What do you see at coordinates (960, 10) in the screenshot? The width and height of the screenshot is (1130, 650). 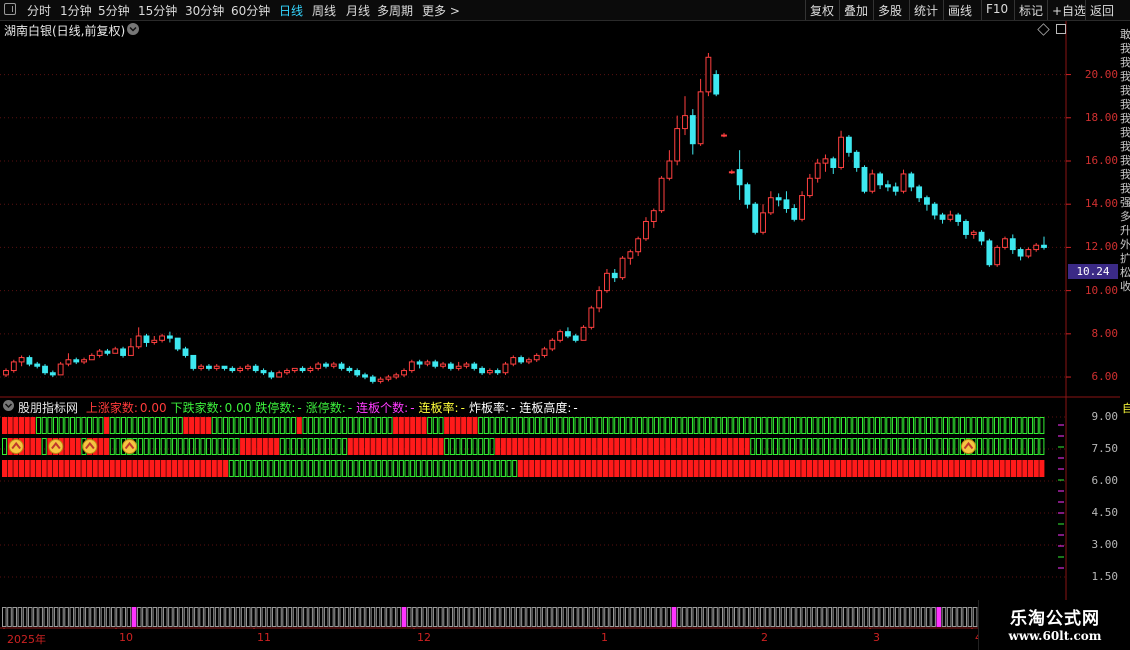 I see `tool-button-4: 画线` at bounding box center [960, 10].